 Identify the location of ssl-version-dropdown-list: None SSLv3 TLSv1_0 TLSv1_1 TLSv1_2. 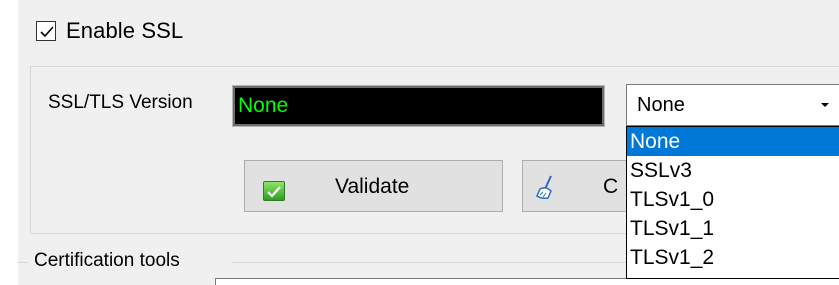
(732, 202).